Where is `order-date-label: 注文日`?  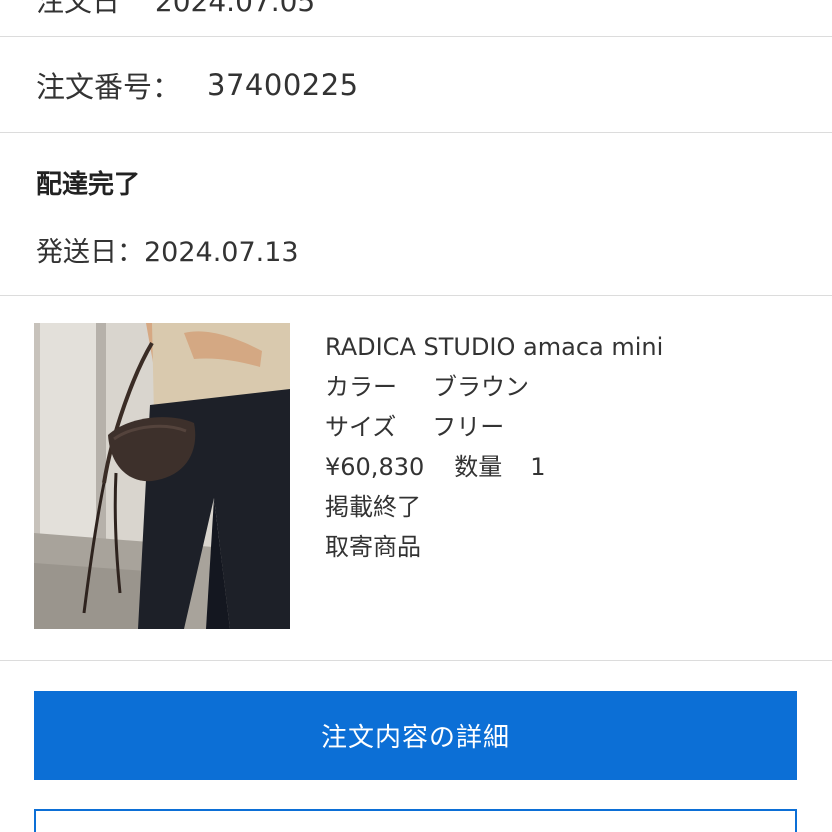
order-date-label: 注文日 is located at coordinates (78, 9).